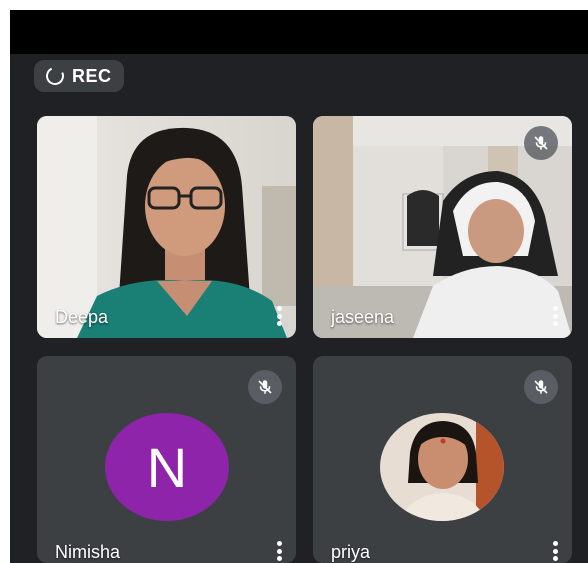 This screenshot has width=588, height=563. I want to click on participant-name: Deepa, so click(82, 317).